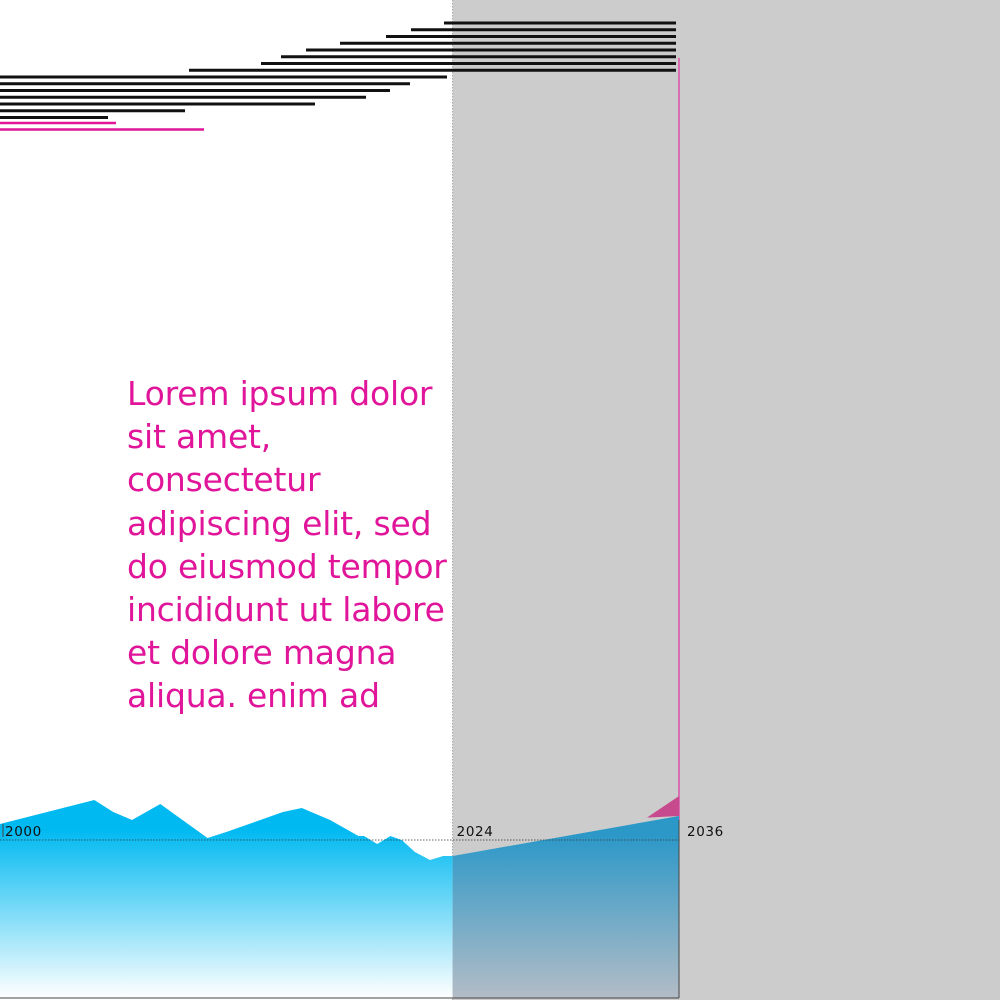  What do you see at coordinates (226, 899) in the screenshot?
I see `historical-area` at bounding box center [226, 899].